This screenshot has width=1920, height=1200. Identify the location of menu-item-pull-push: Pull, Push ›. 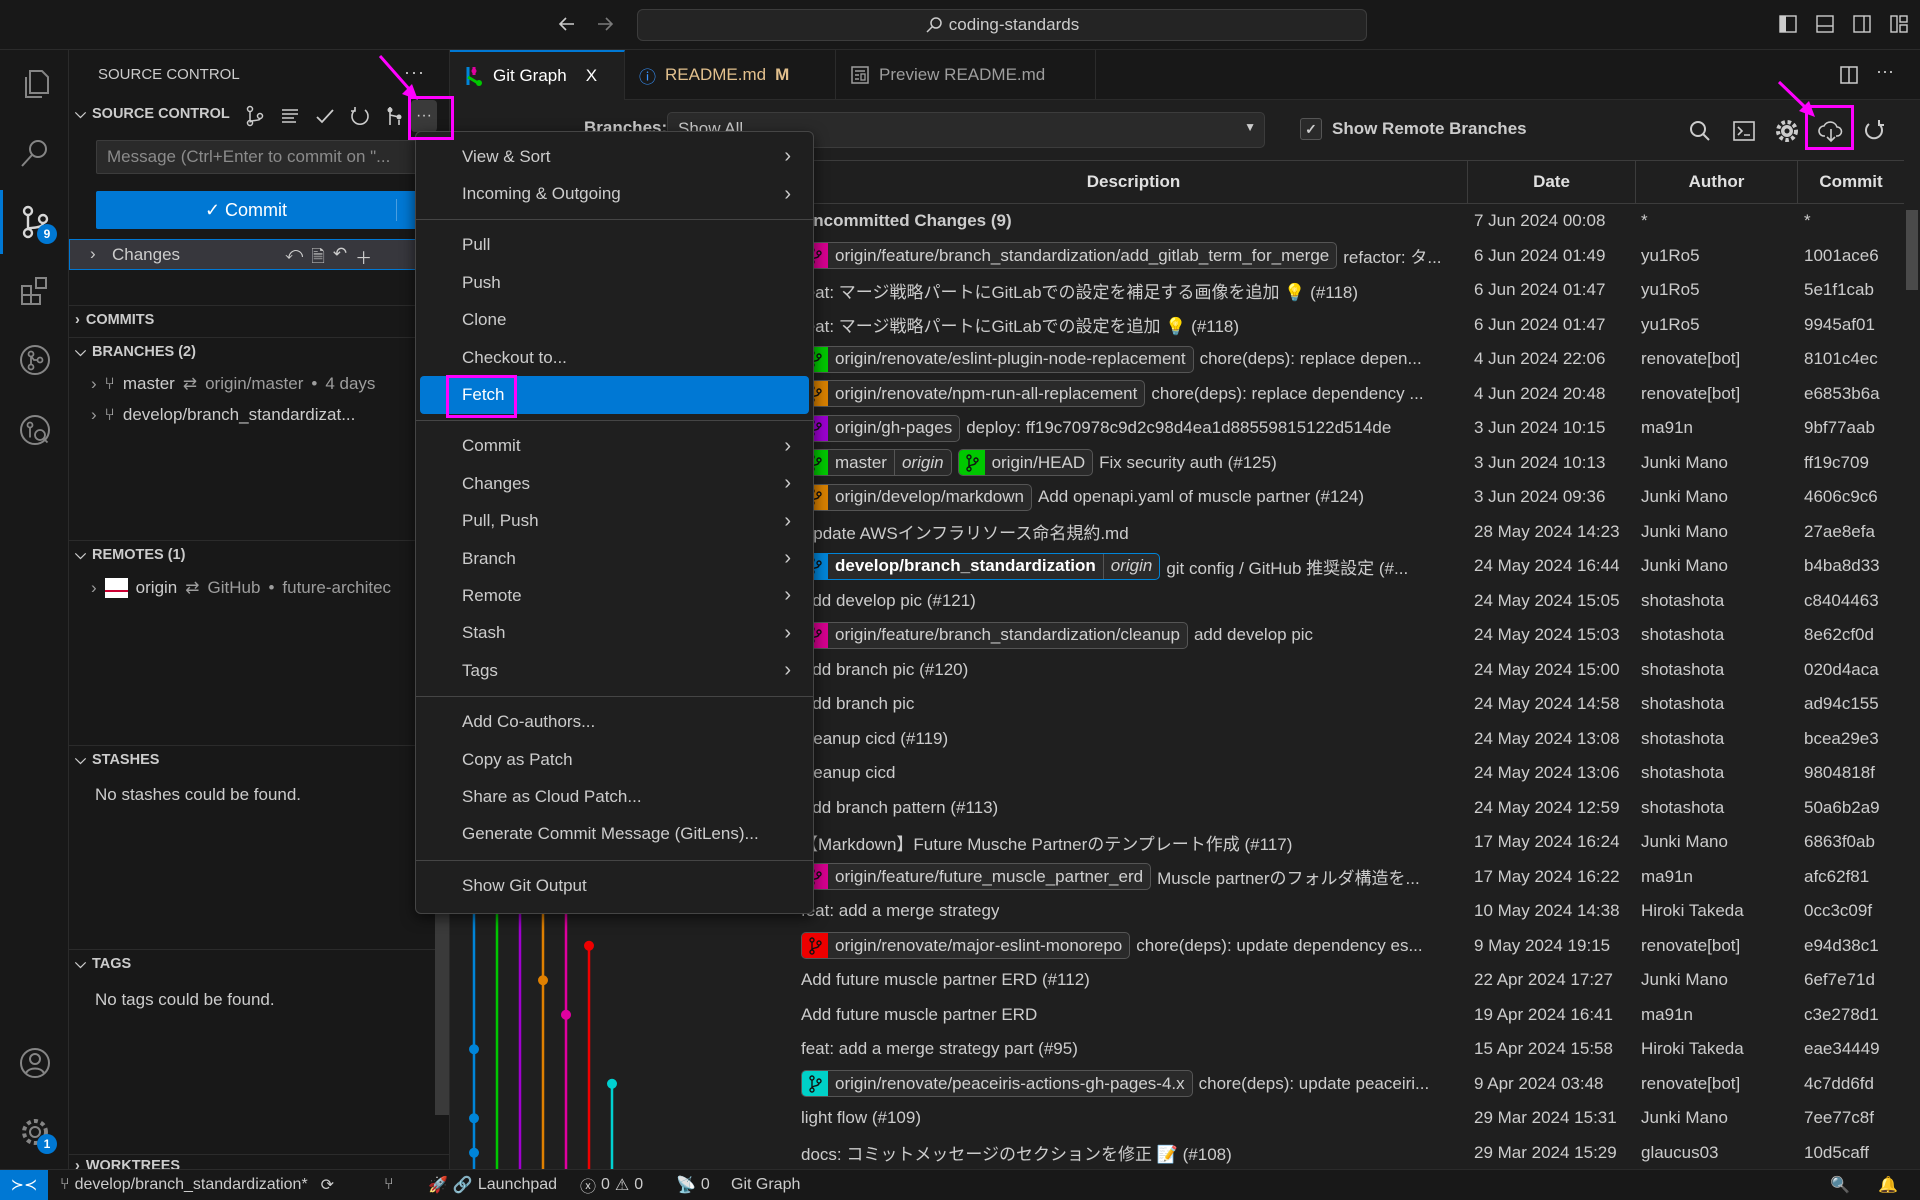
(614, 521).